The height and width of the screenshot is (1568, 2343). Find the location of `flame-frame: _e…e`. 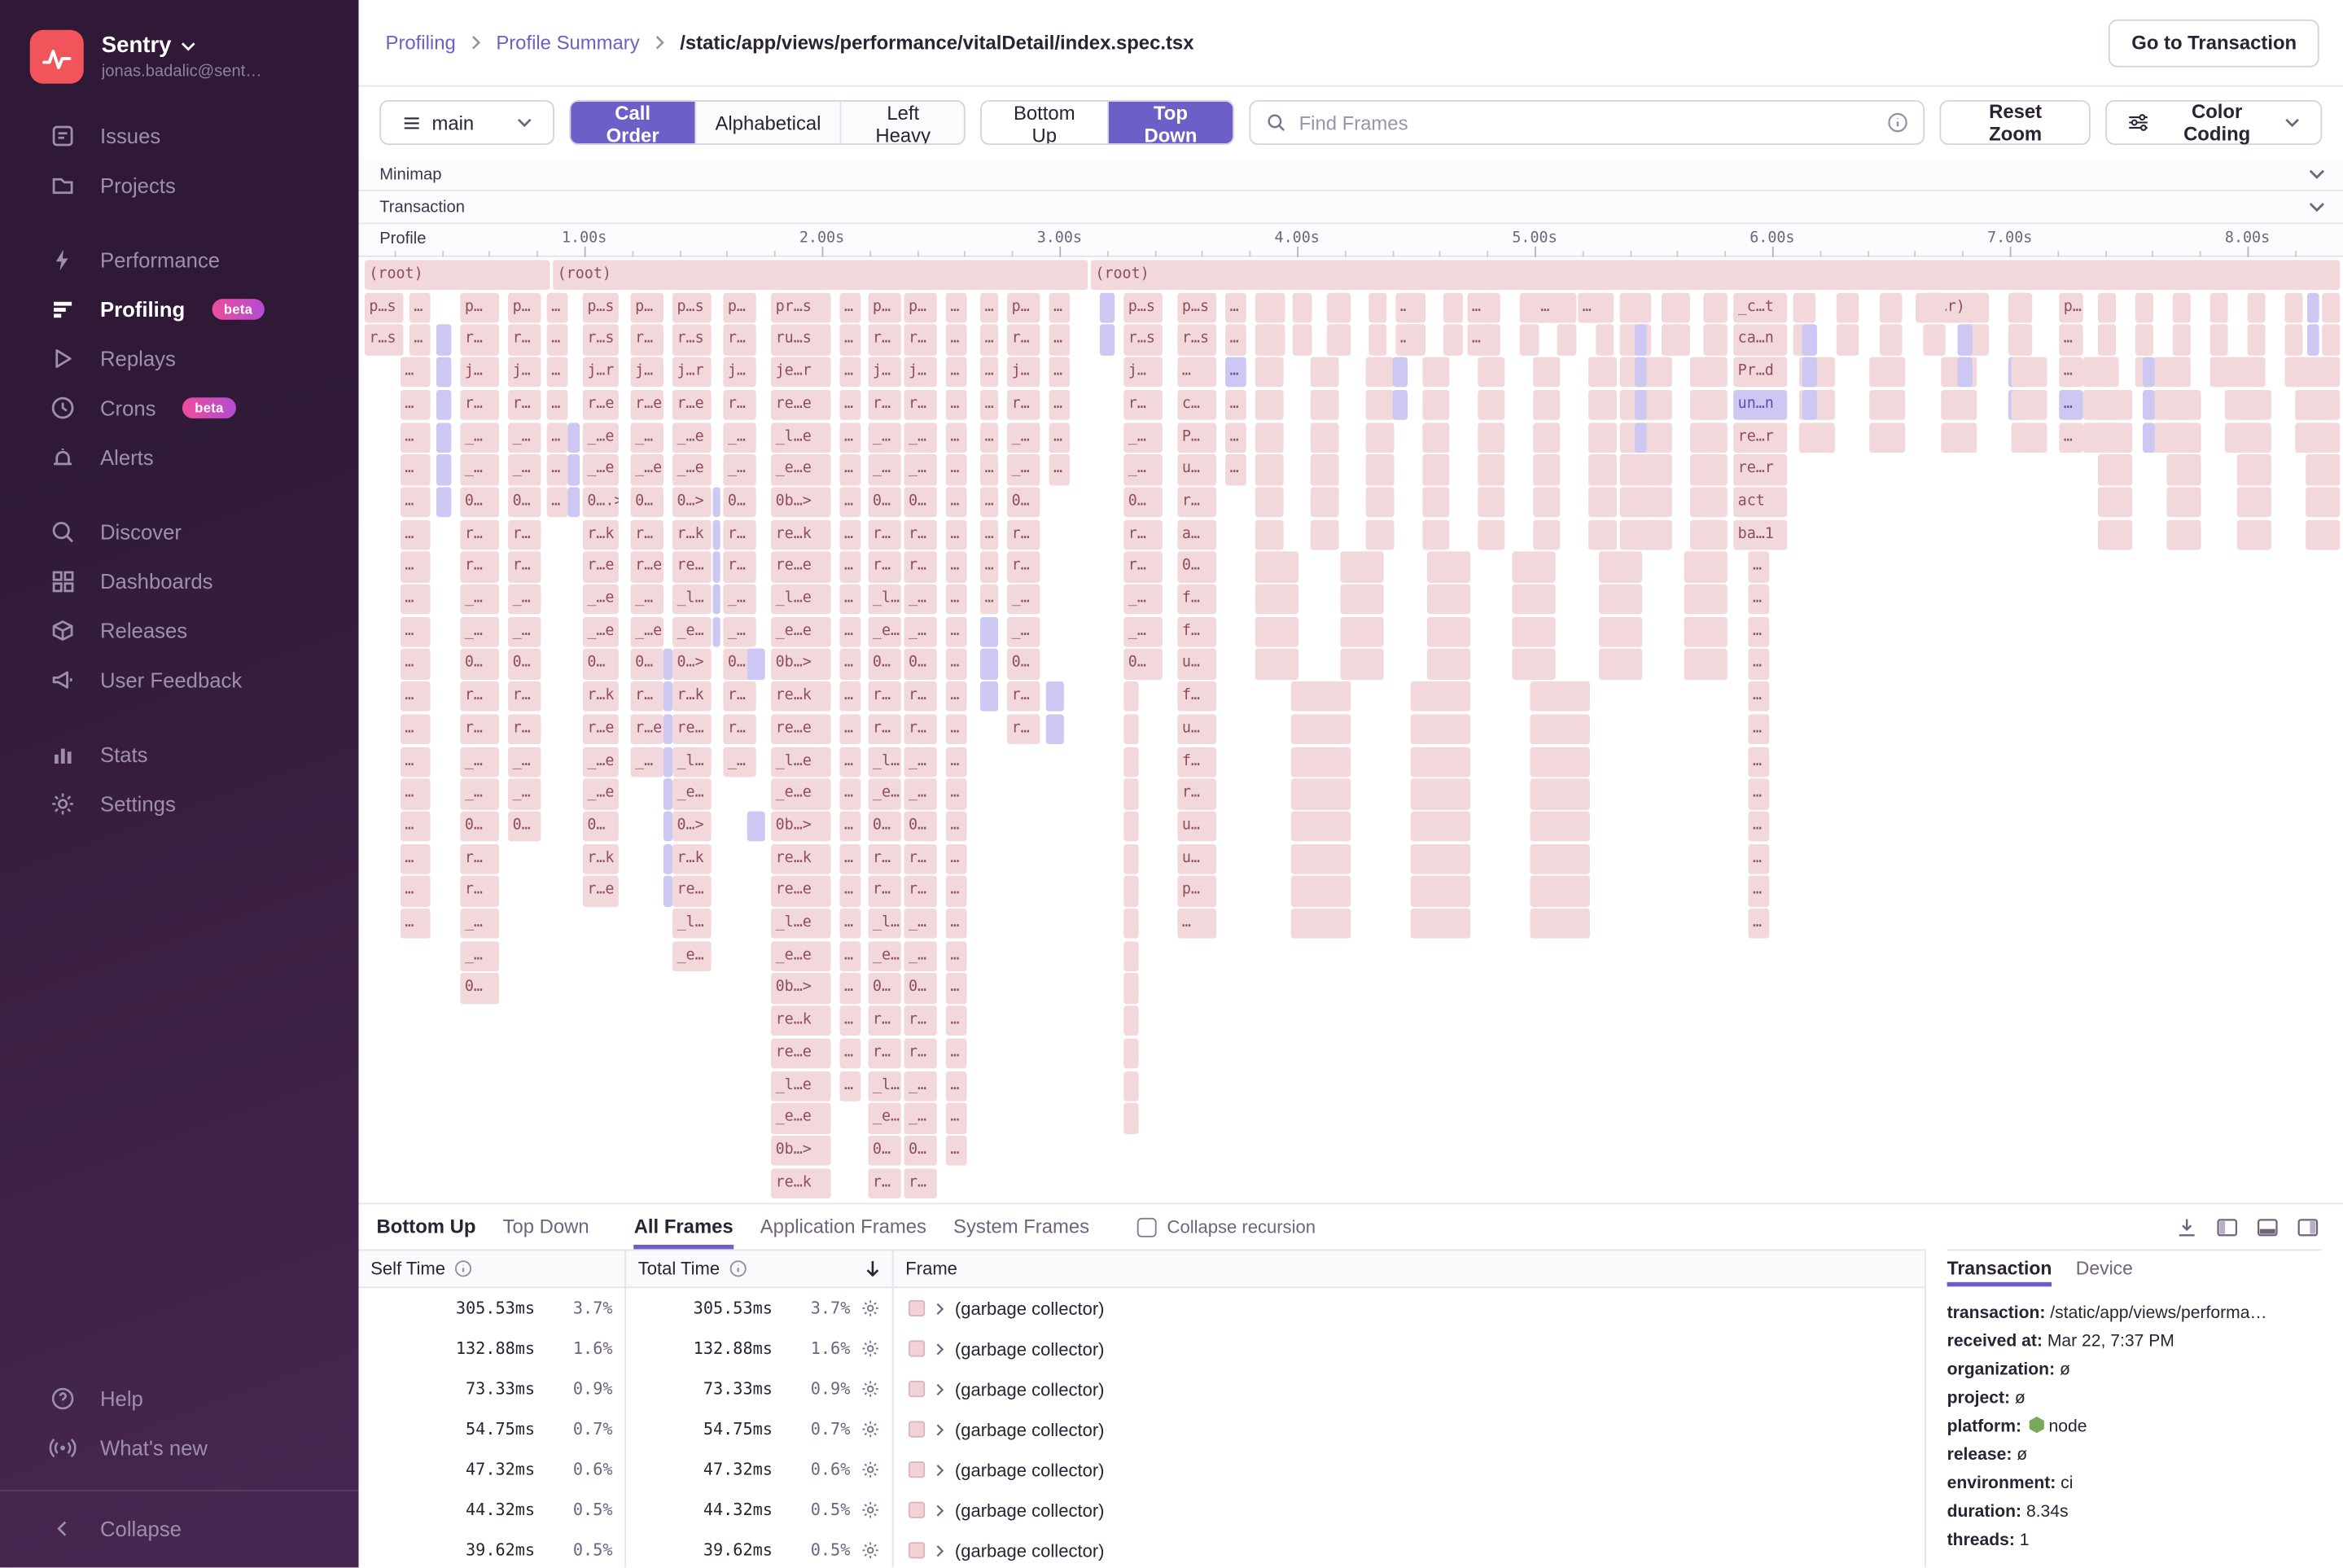

flame-frame: _e…e is located at coordinates (801, 1118).